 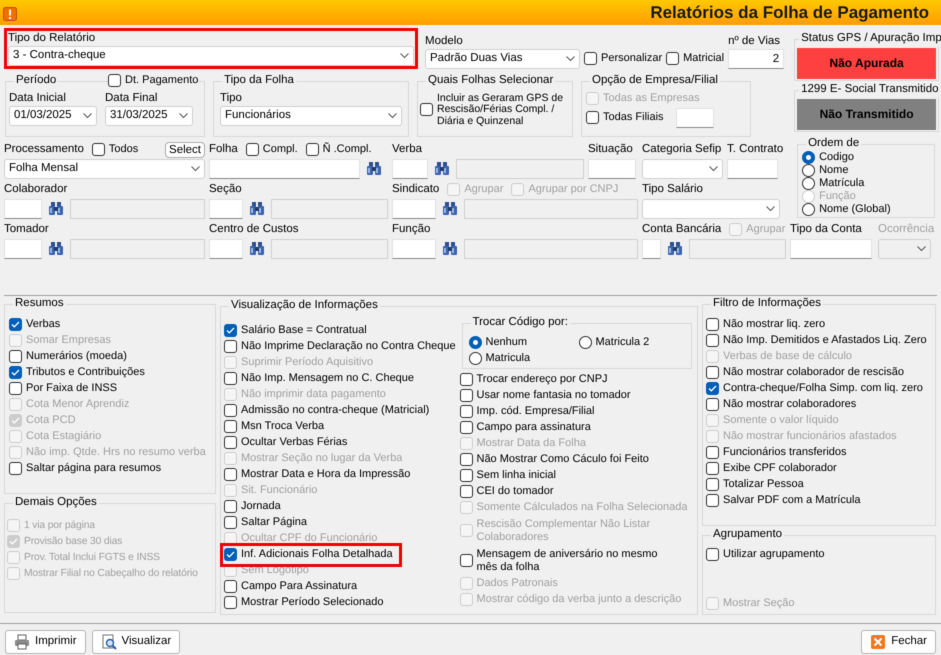 What do you see at coordinates (633, 342) in the screenshot?
I see `radio-button: Matricula 2` at bounding box center [633, 342].